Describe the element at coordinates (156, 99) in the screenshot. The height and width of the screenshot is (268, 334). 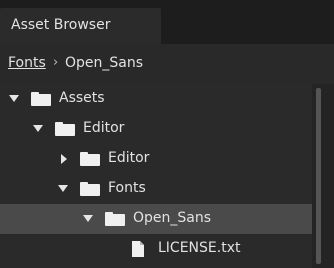
I see `tree-item-assets: Assets` at that location.